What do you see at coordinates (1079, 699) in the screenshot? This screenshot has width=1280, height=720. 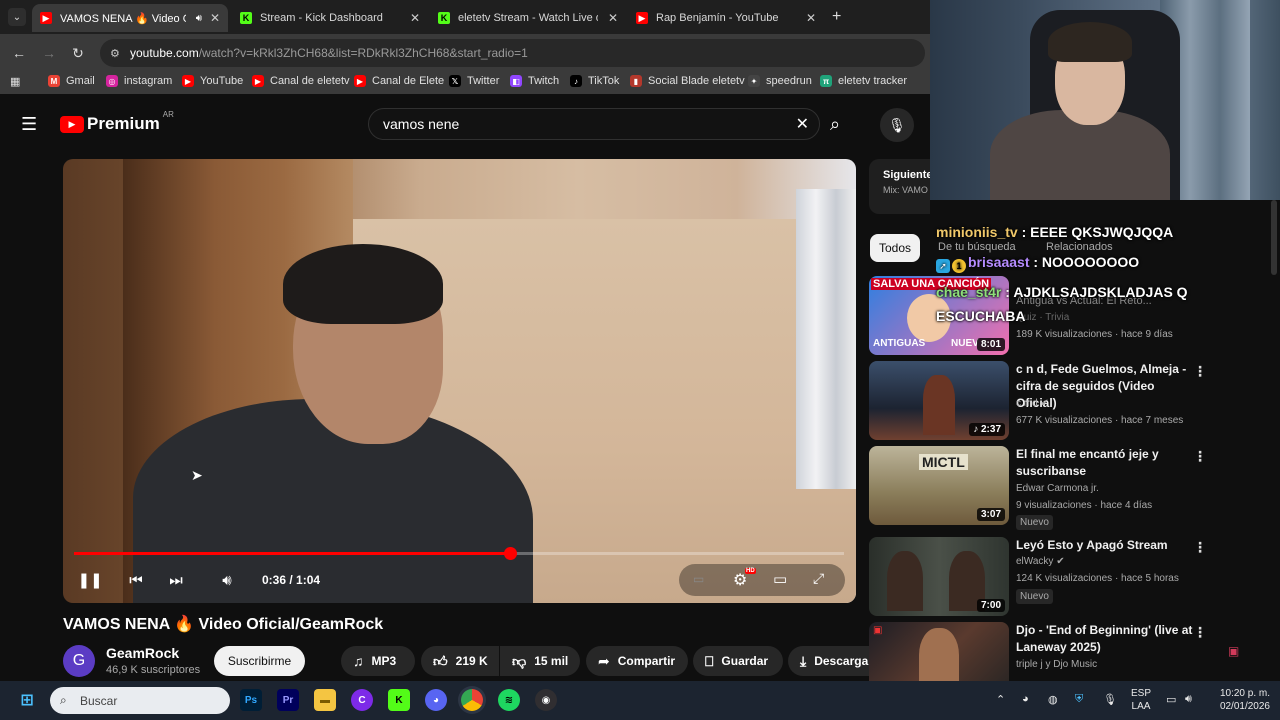 I see `defender-tray-icon: ⛨` at bounding box center [1079, 699].